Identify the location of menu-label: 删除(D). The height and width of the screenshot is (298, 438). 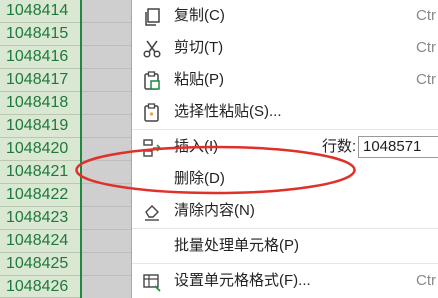
(199, 178).